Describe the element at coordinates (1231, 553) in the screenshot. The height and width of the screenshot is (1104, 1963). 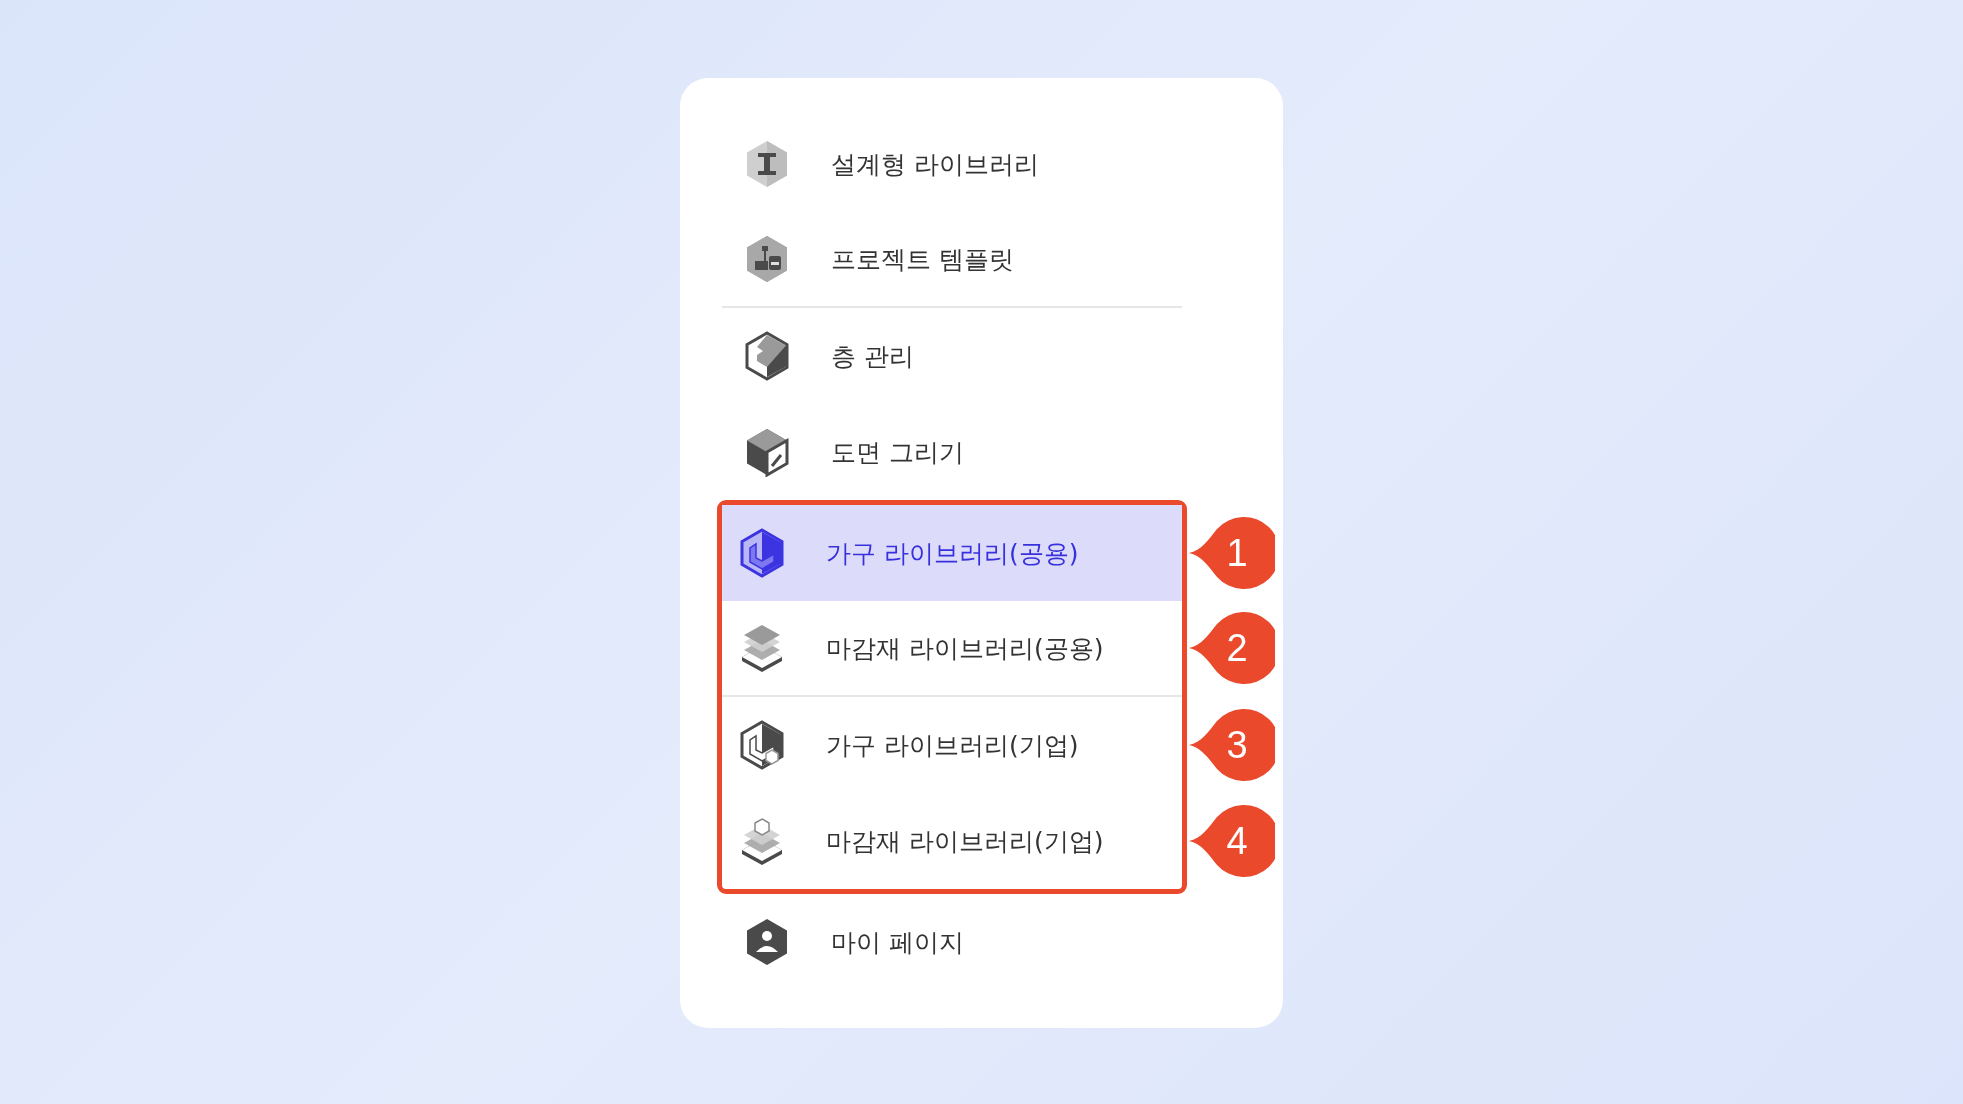
I see `callout-badge: 1` at that location.